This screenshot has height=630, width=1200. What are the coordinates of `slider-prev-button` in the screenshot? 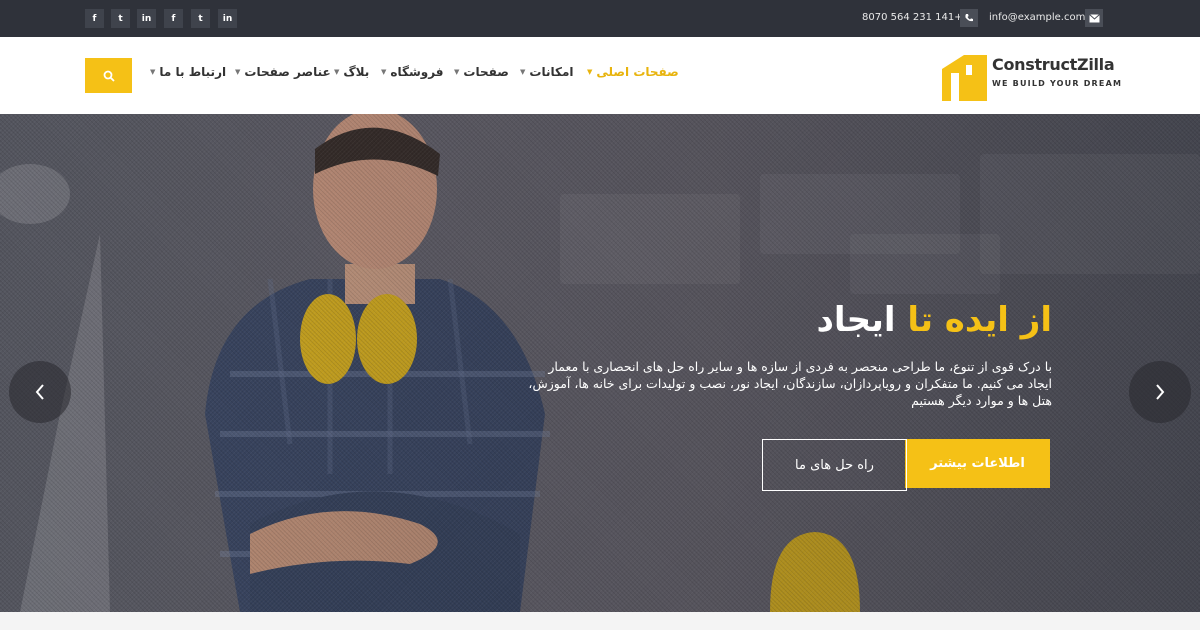 It's located at (40, 392).